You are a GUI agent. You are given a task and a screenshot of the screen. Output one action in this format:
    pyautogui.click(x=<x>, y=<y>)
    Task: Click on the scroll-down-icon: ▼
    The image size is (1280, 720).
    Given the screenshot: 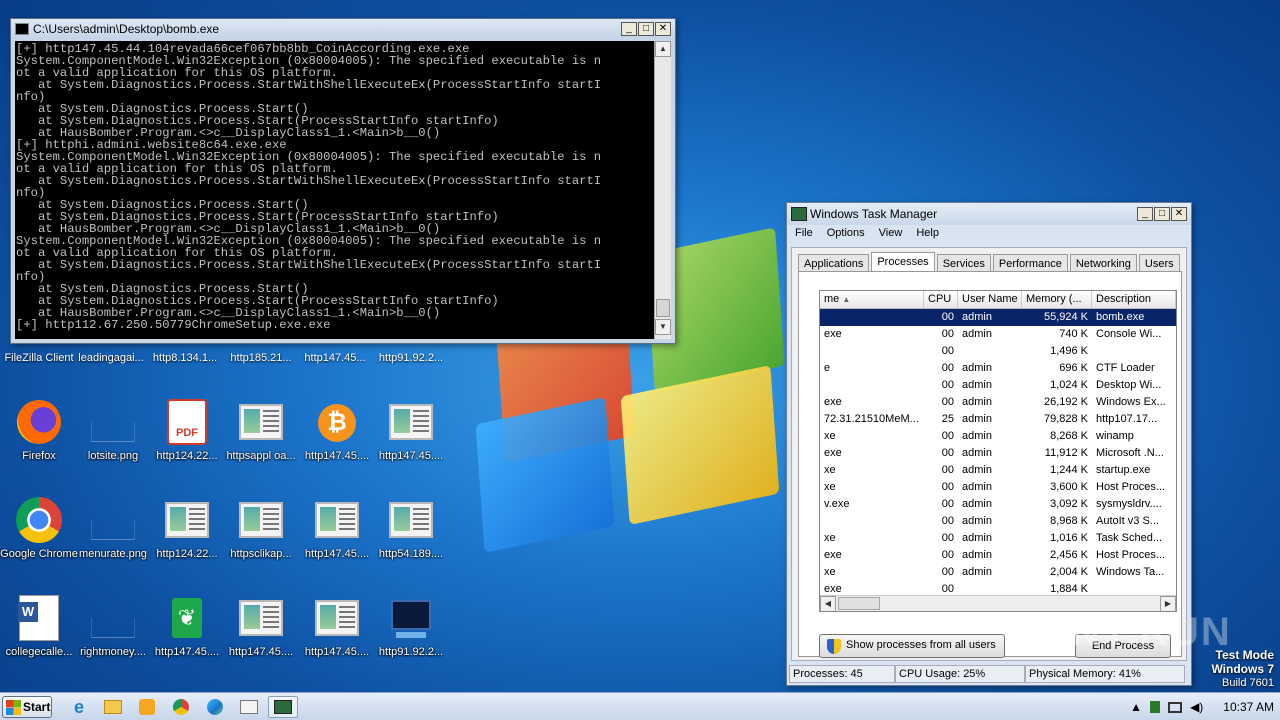 What is the action you would take?
    pyautogui.click(x=663, y=327)
    